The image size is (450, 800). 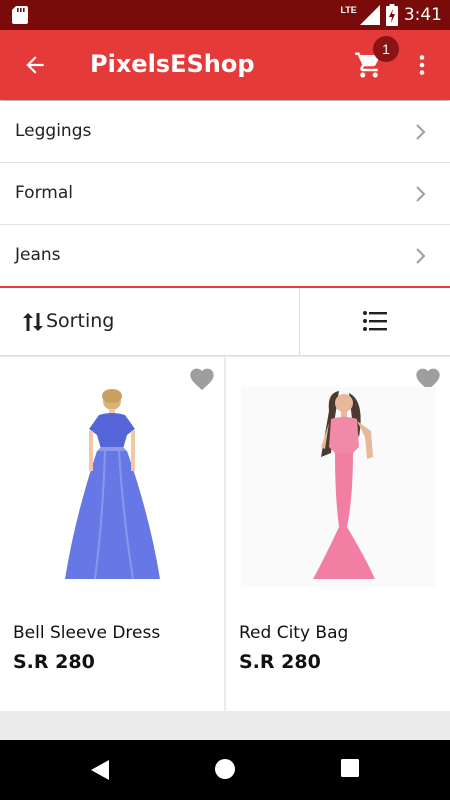 I want to click on category-label: Formal, so click(x=44, y=193).